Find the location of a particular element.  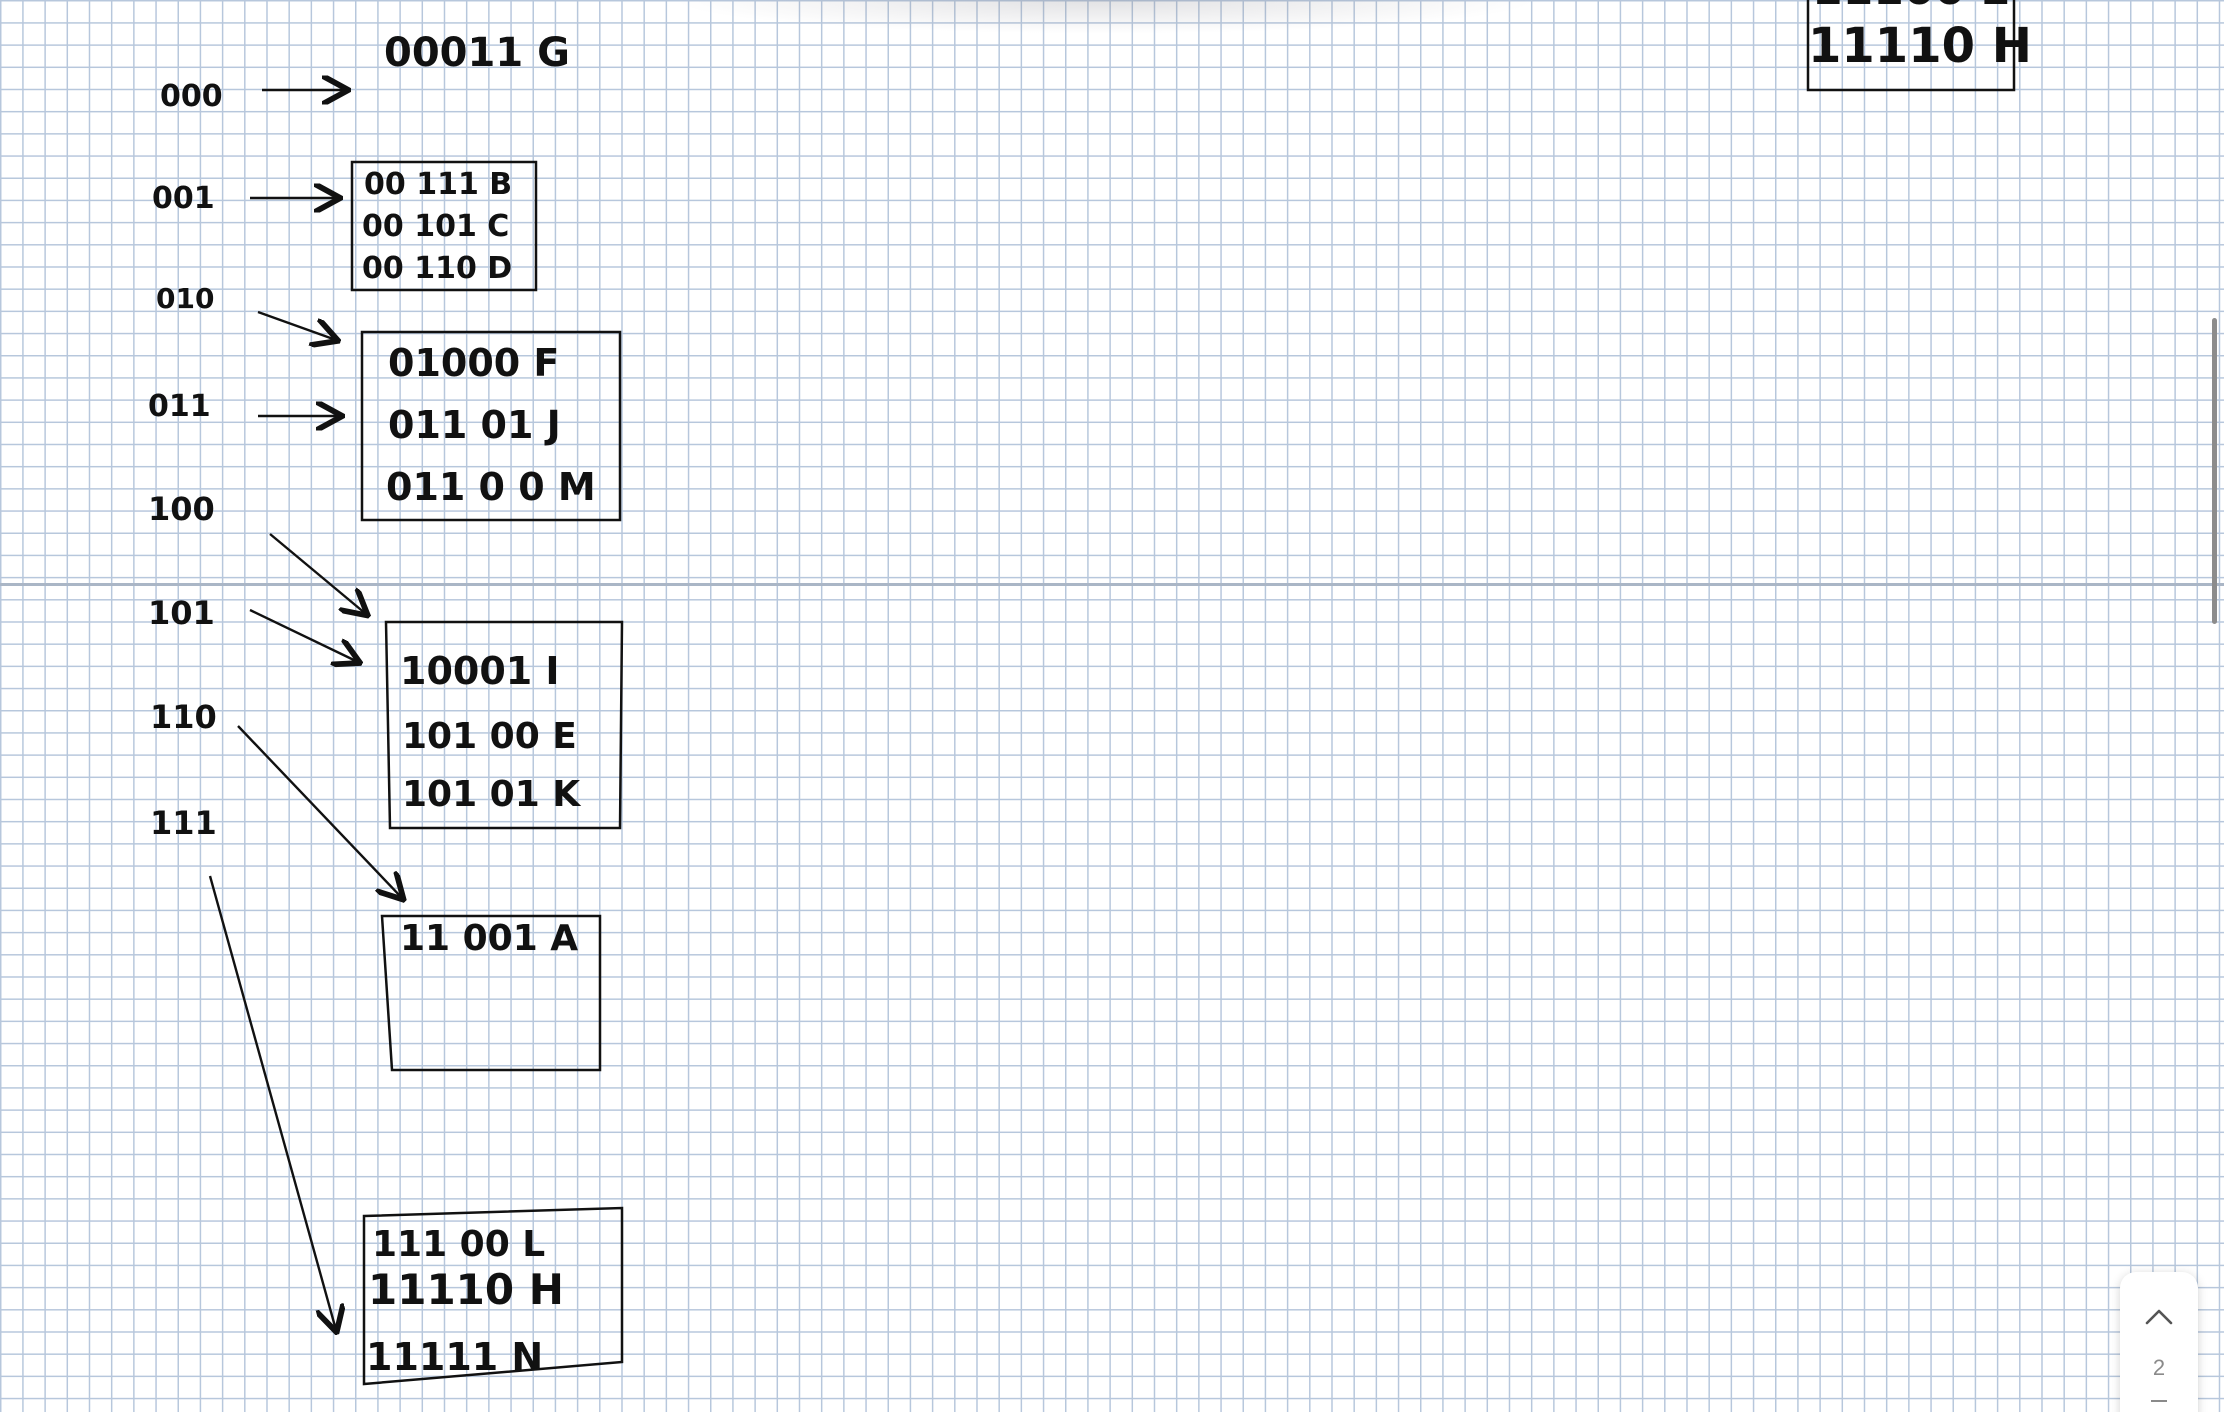

bucket-111: 111 00 L 11110 H 11111 N is located at coordinates (493, 1296).